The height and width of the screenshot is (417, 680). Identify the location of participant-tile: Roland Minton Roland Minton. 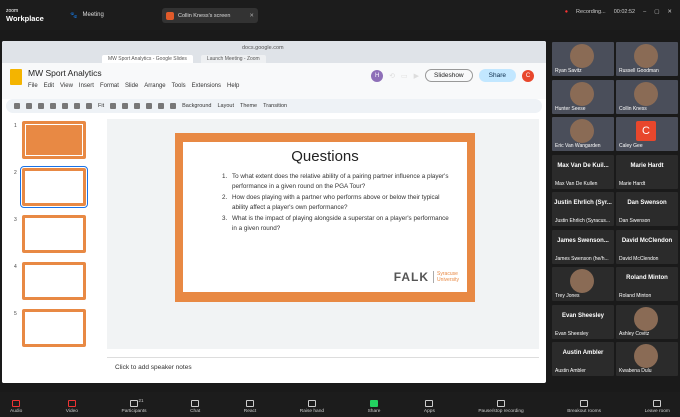
(647, 284).